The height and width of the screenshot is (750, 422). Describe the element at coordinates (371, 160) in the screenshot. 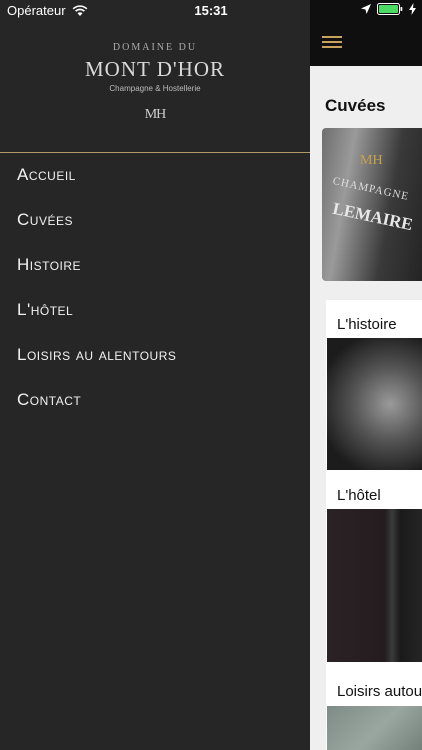

I see `bottle-monogram: MH` at that location.